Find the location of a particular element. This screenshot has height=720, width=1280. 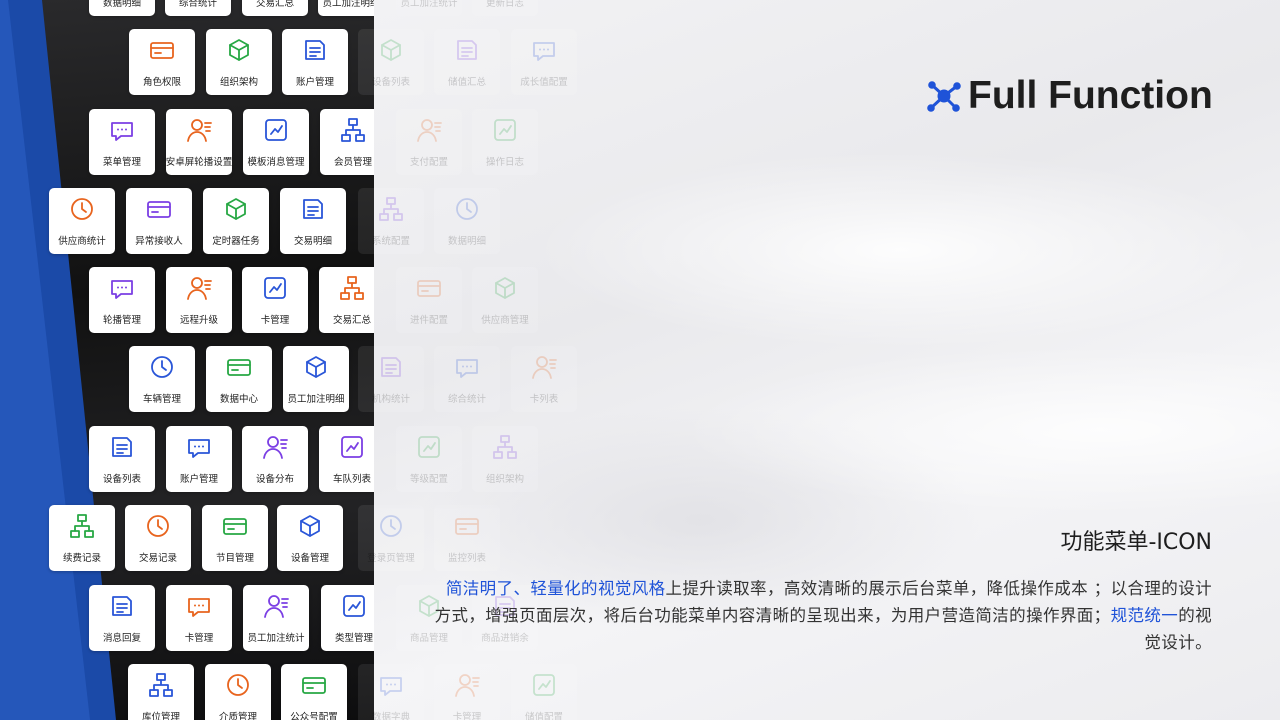

account-user-icon is located at coordinates (315, 50).